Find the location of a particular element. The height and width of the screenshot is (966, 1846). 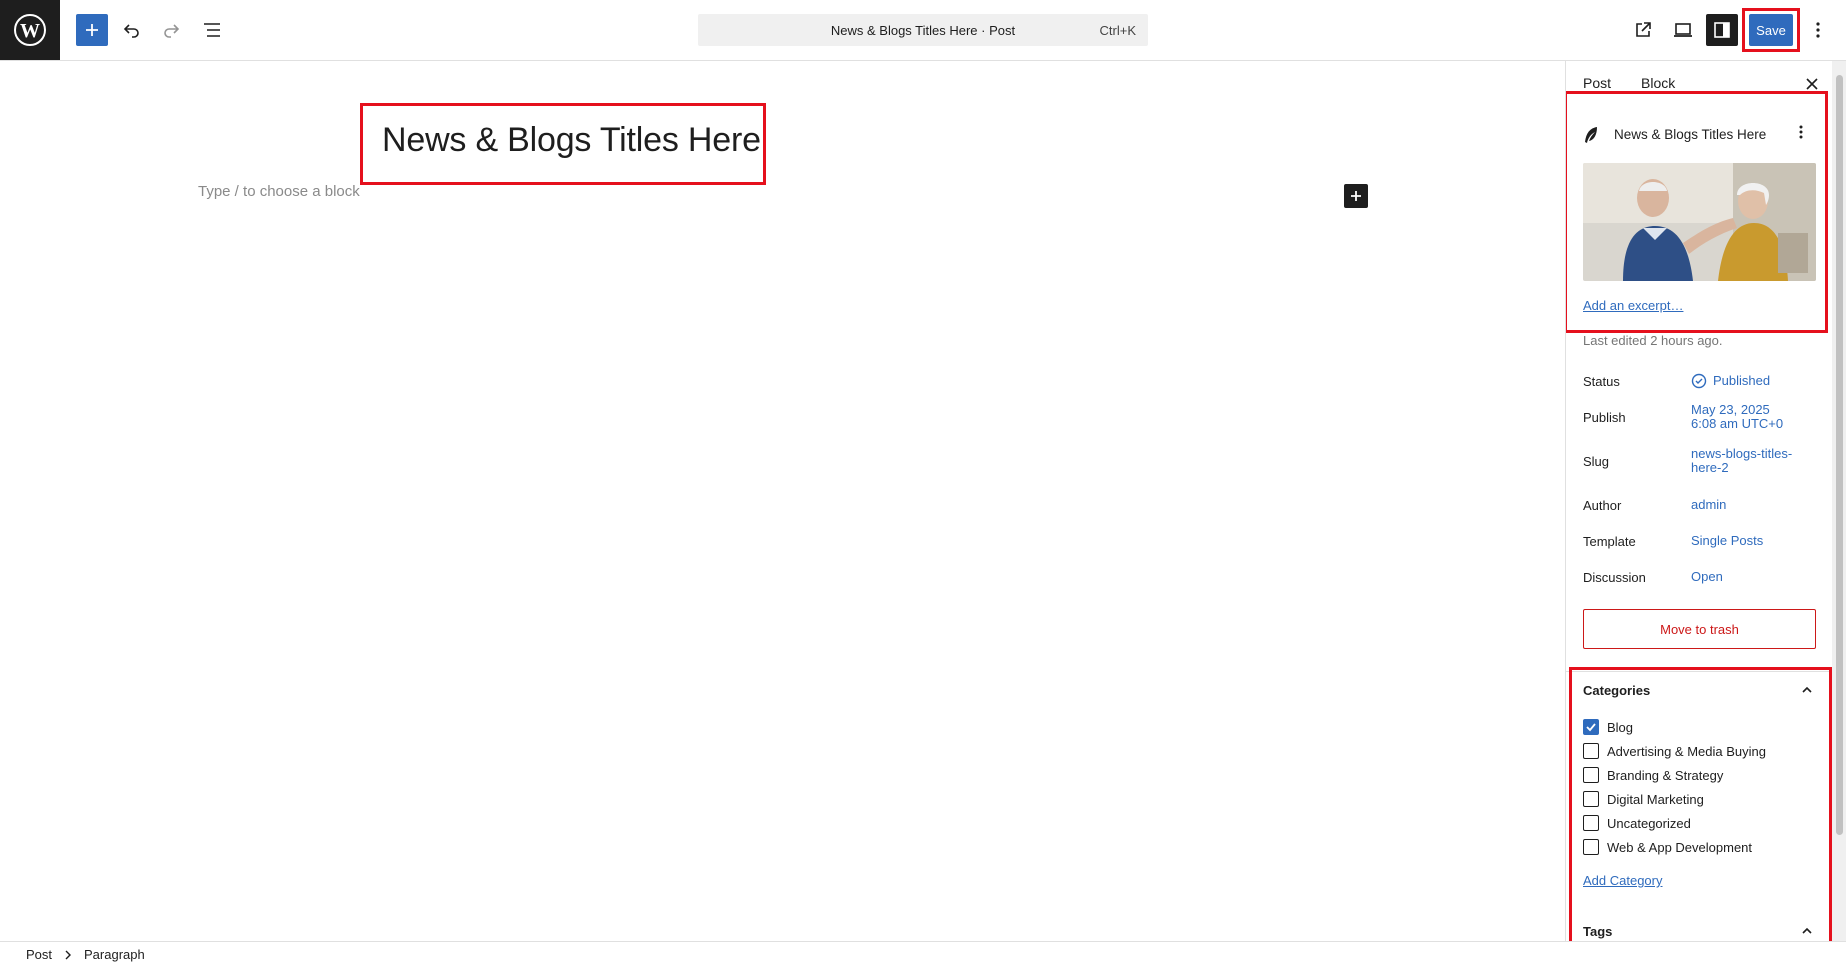

check-icon is located at coordinates (1591, 727).